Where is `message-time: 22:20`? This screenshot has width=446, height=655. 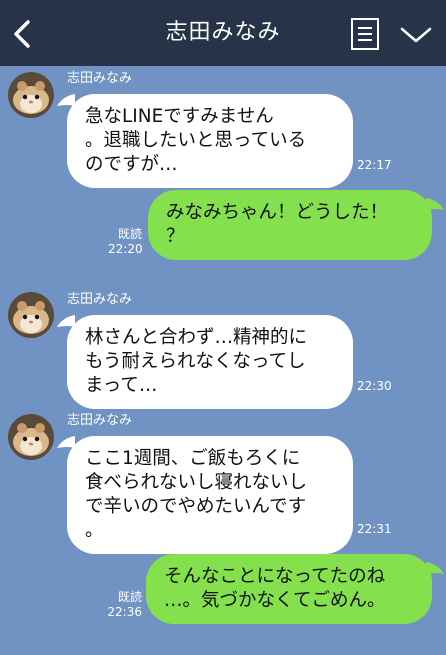 message-time: 22:20 is located at coordinates (125, 249).